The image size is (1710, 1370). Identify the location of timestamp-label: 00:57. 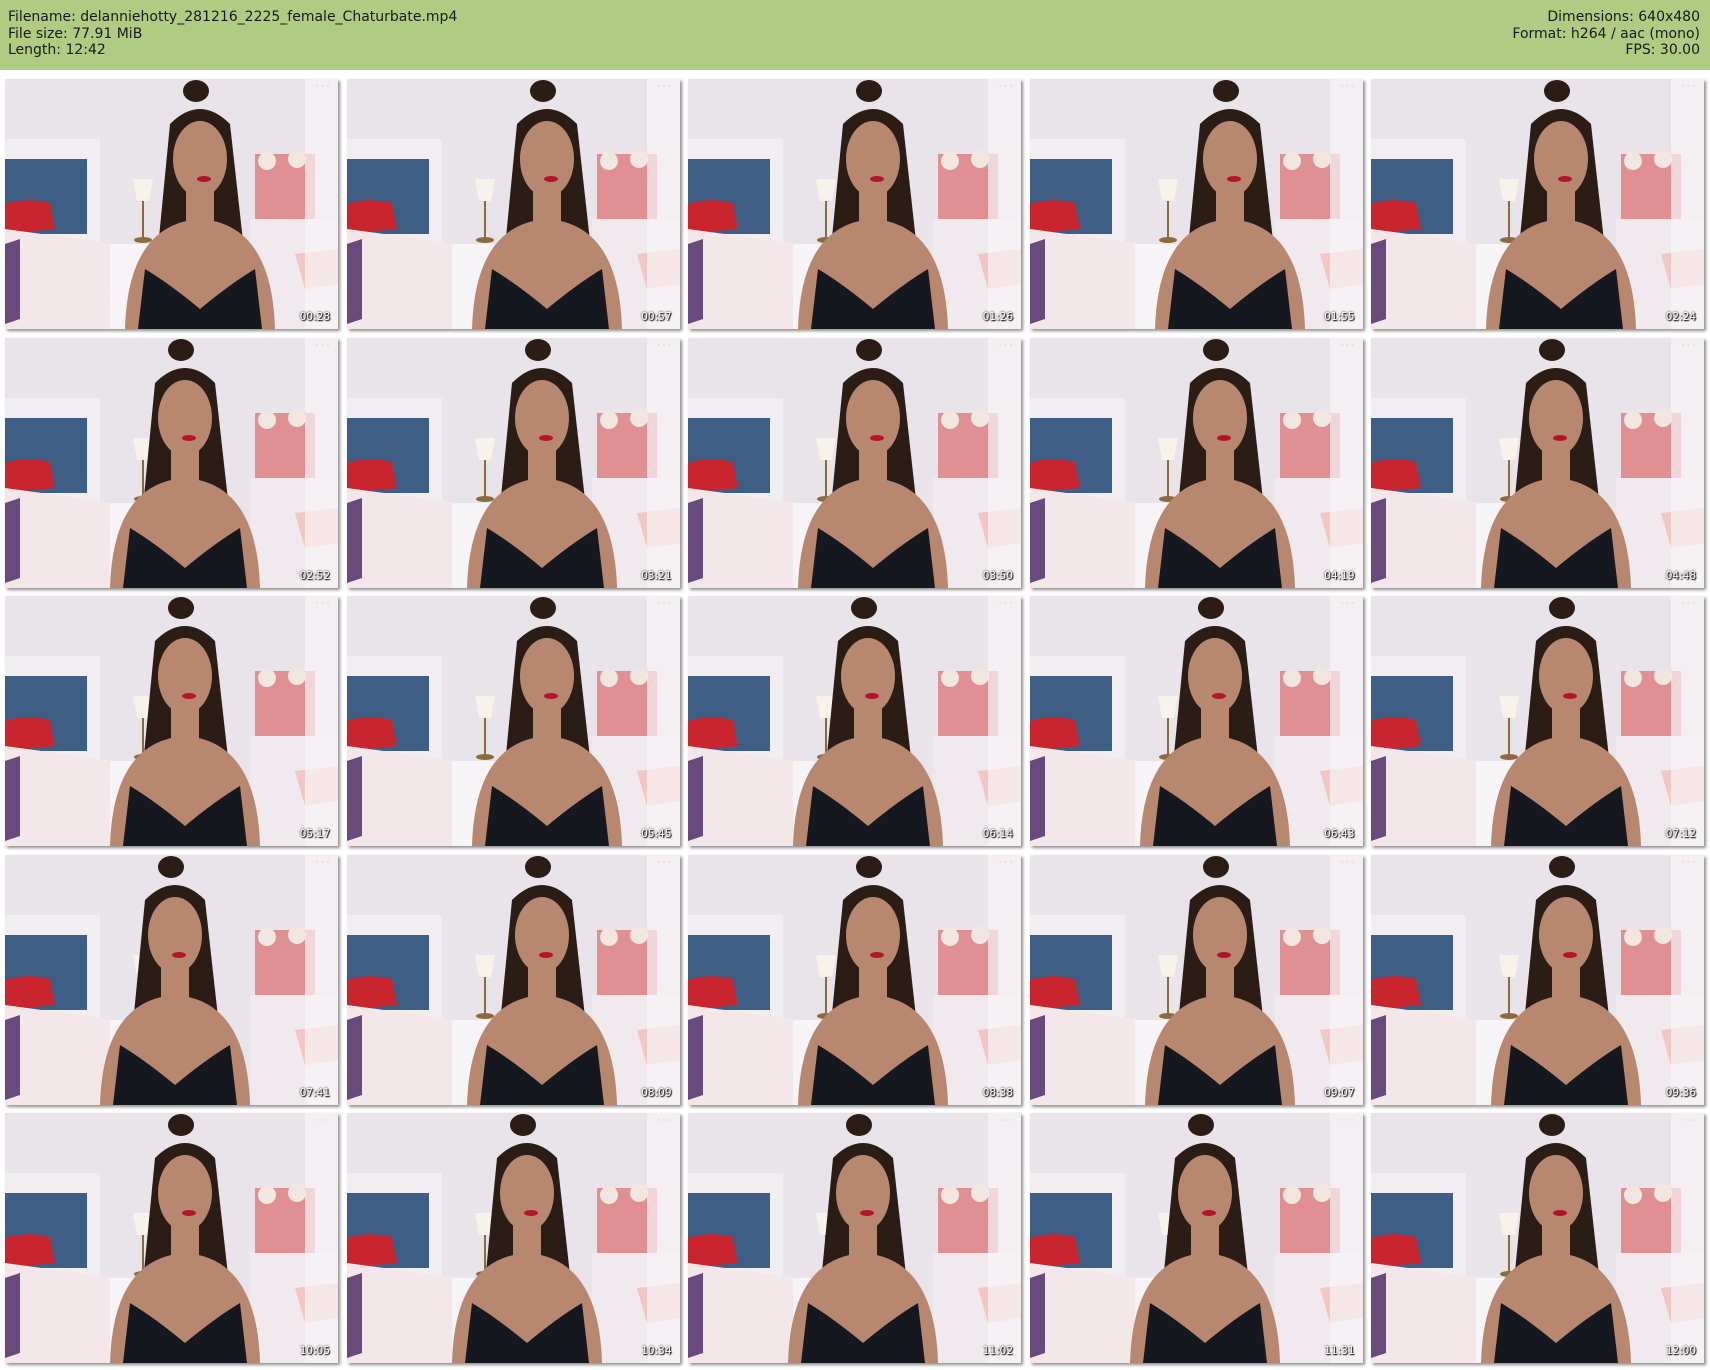
(656, 317).